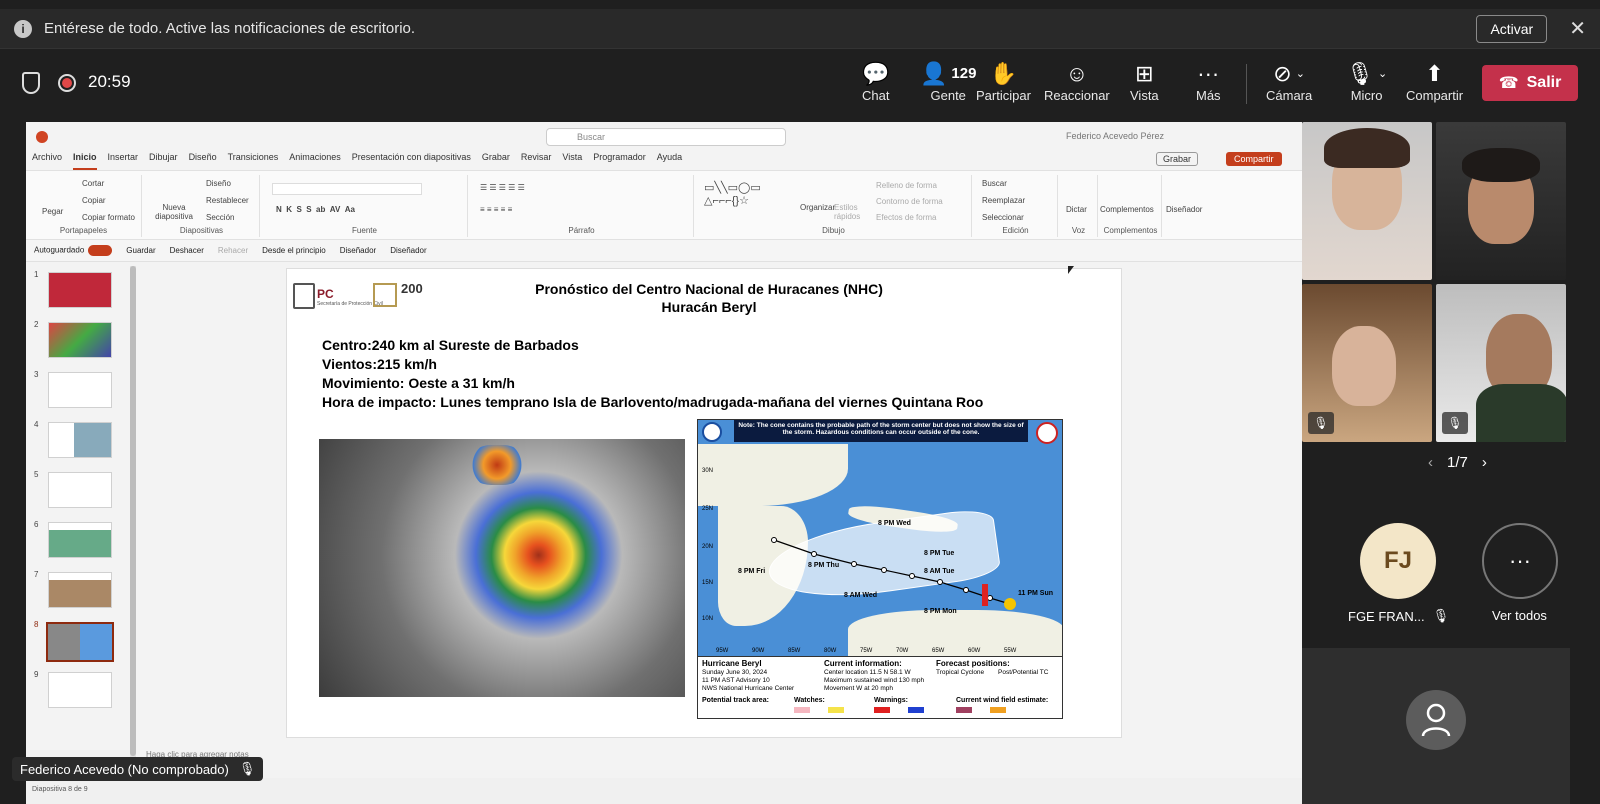  What do you see at coordinates (187, 250) in the screenshot?
I see `undo-button: Deshacer` at bounding box center [187, 250].